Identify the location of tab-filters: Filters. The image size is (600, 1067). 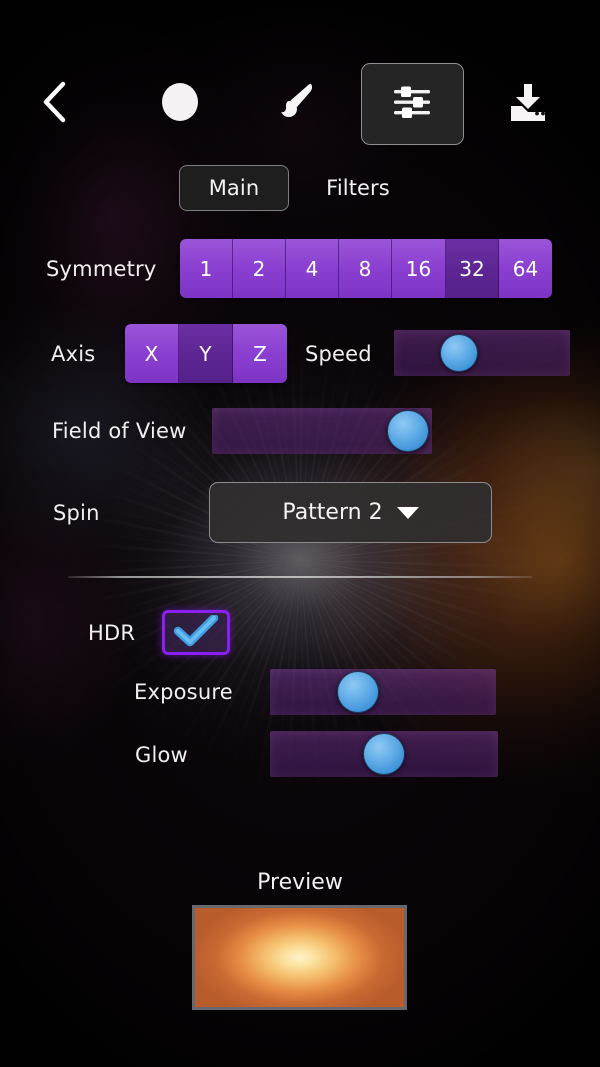
(358, 188).